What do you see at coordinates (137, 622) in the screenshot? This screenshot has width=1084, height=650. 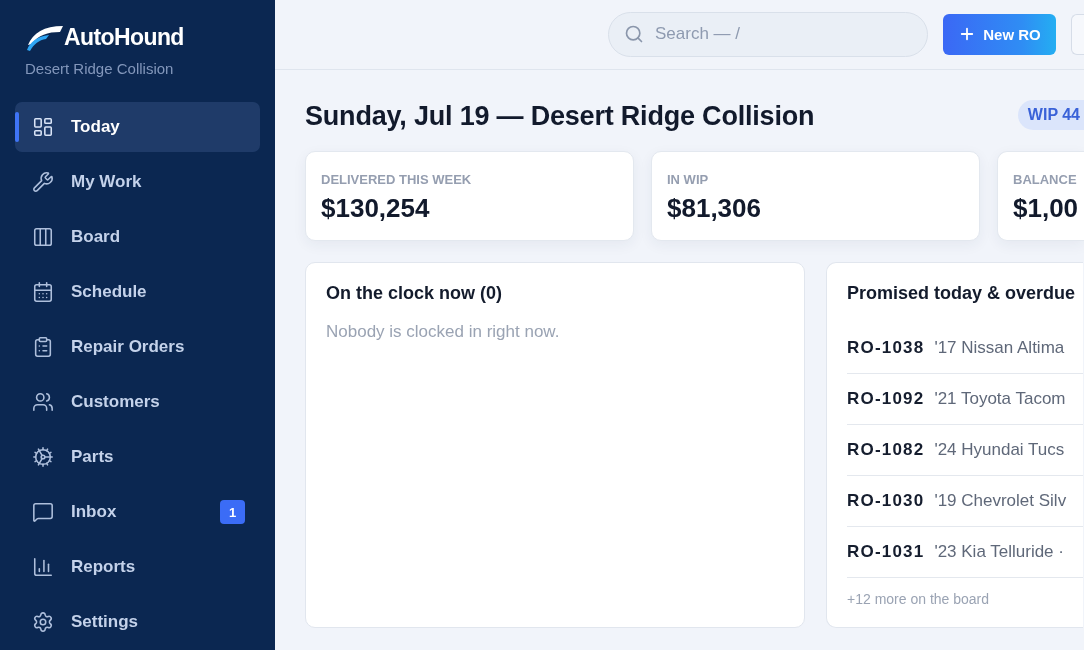 I see `nav-item: Settings` at bounding box center [137, 622].